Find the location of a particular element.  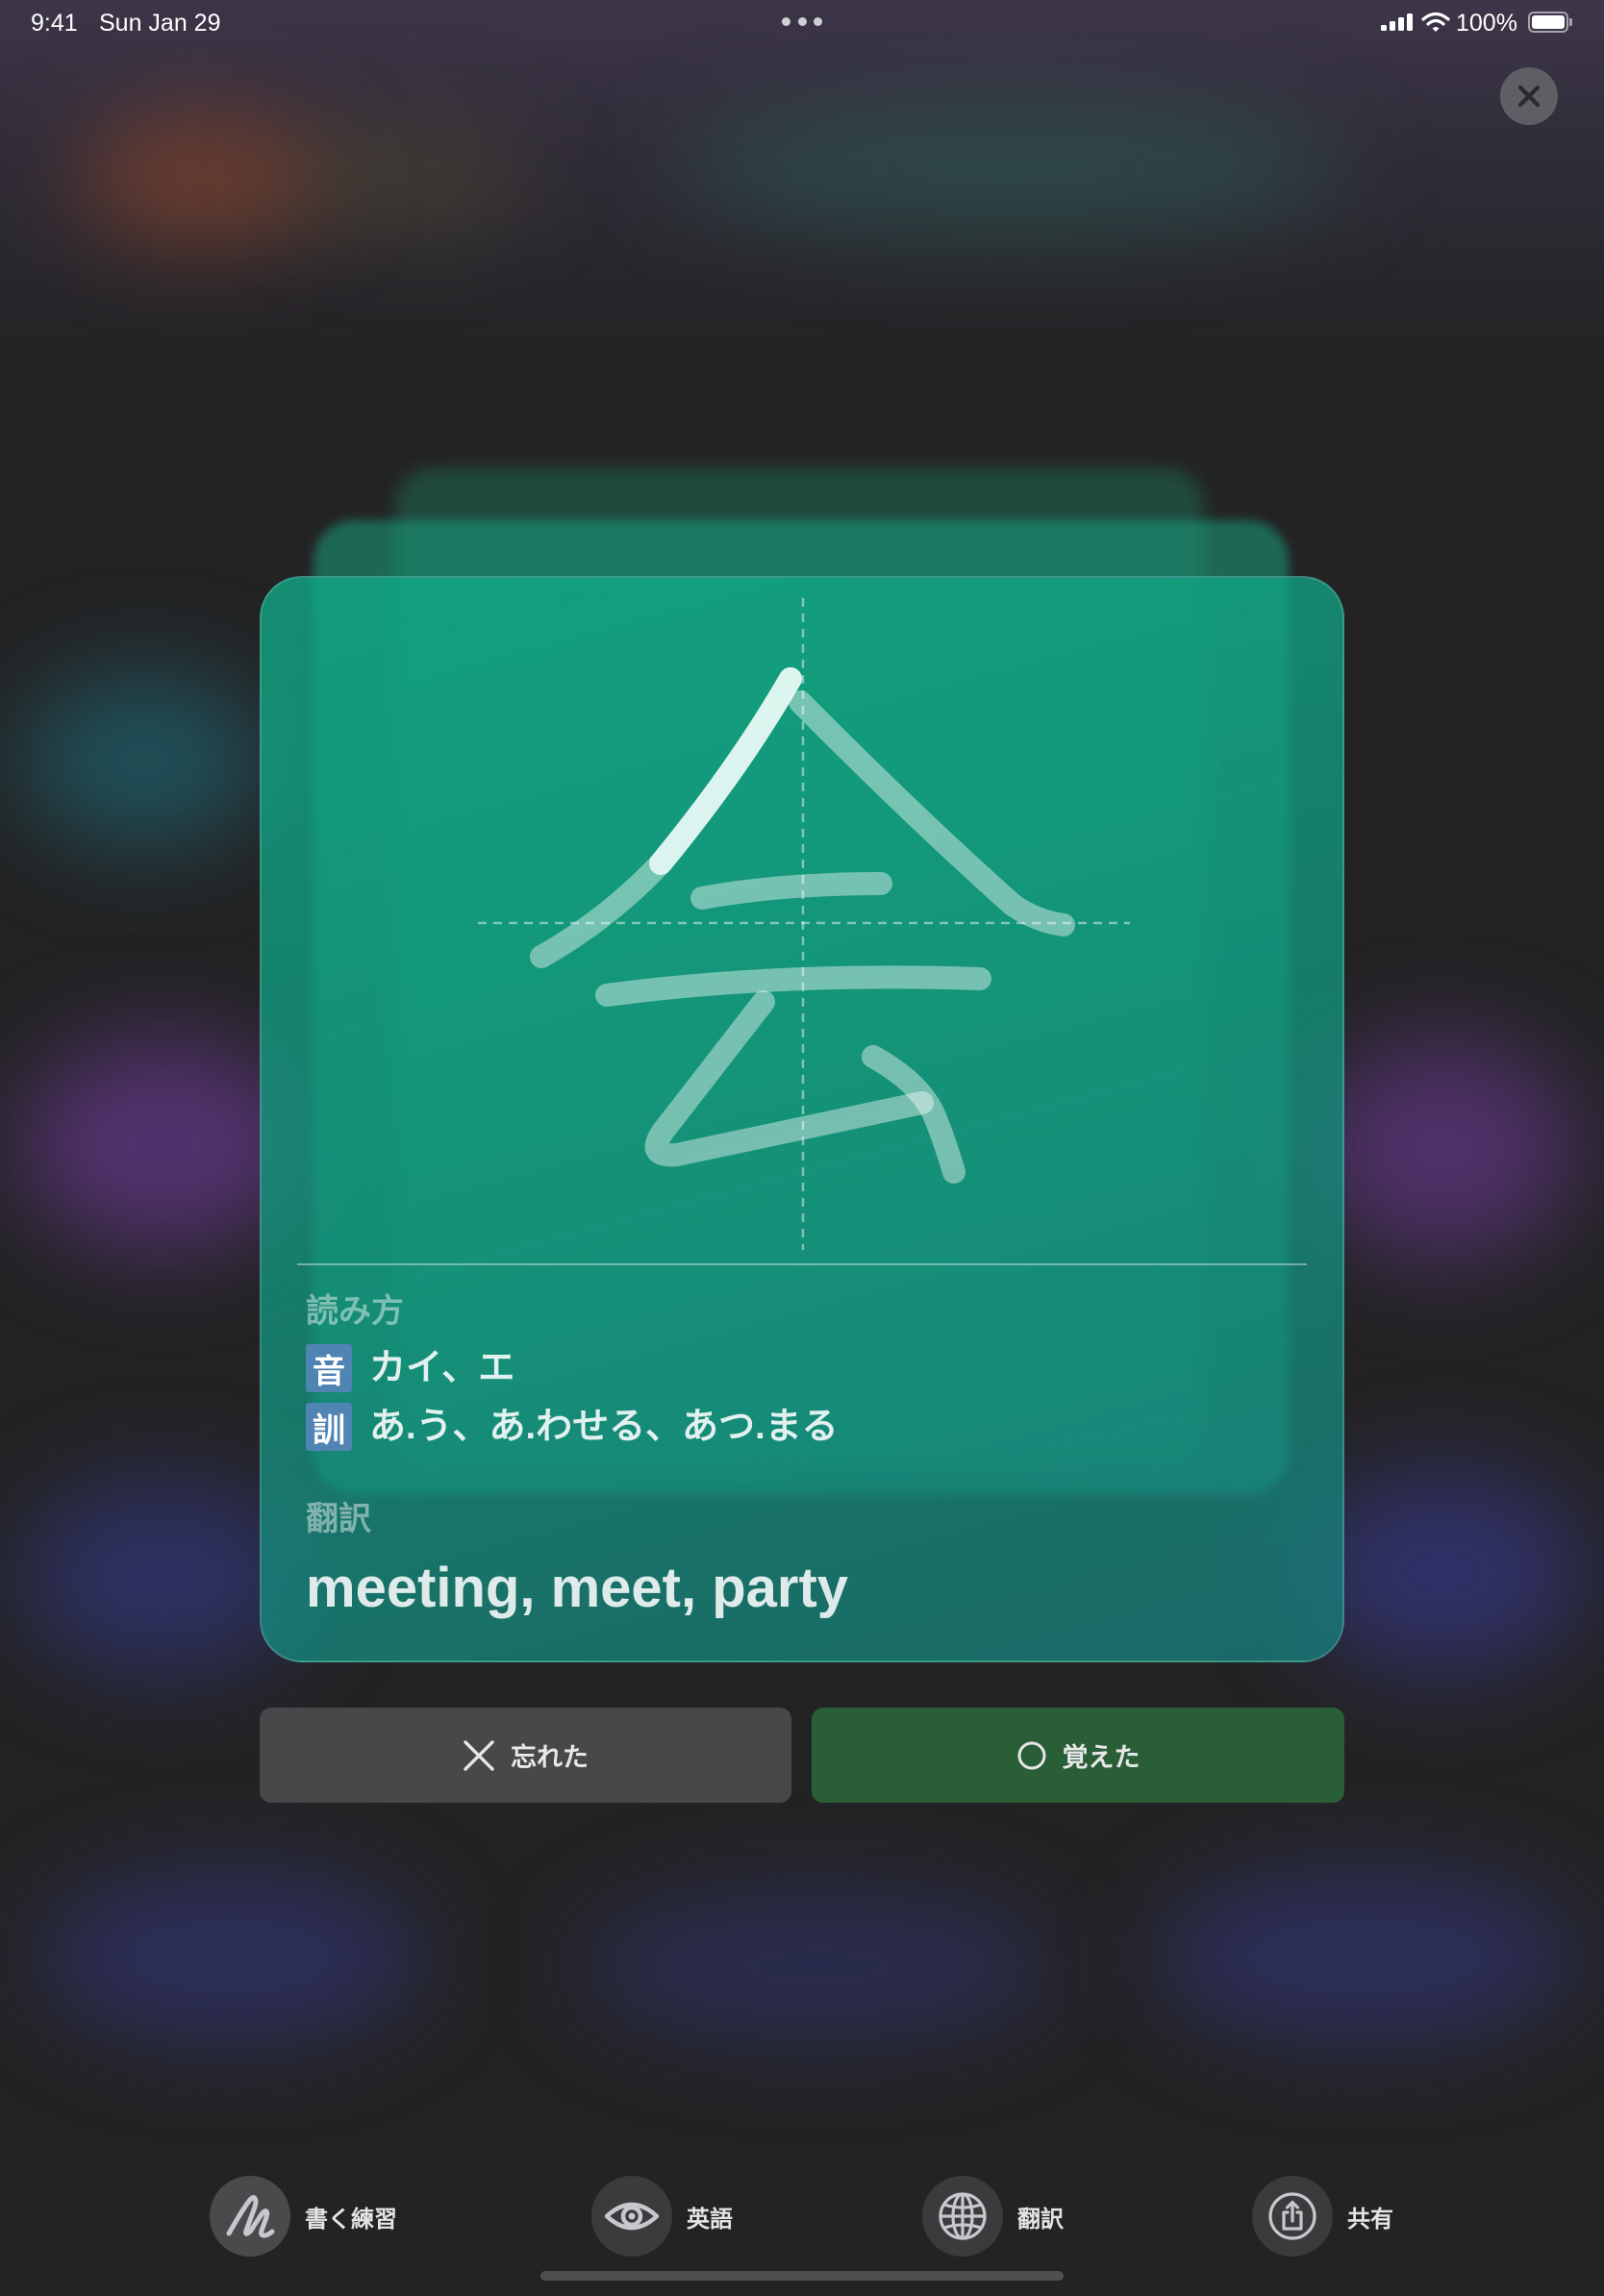

toolbar-item-english: 英語 is located at coordinates (662, 2216).